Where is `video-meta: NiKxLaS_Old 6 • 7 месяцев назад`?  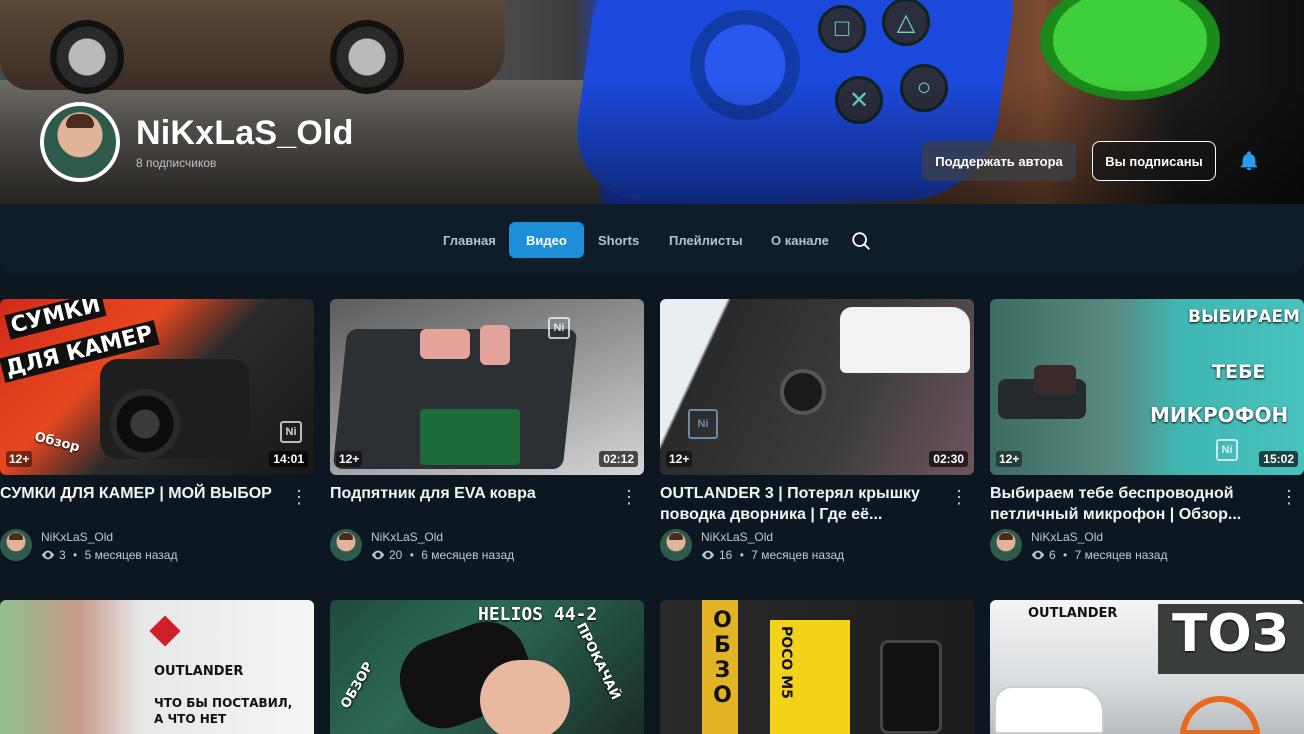 video-meta: NiKxLaS_Old 6 • 7 месяцев назад is located at coordinates (1147, 546).